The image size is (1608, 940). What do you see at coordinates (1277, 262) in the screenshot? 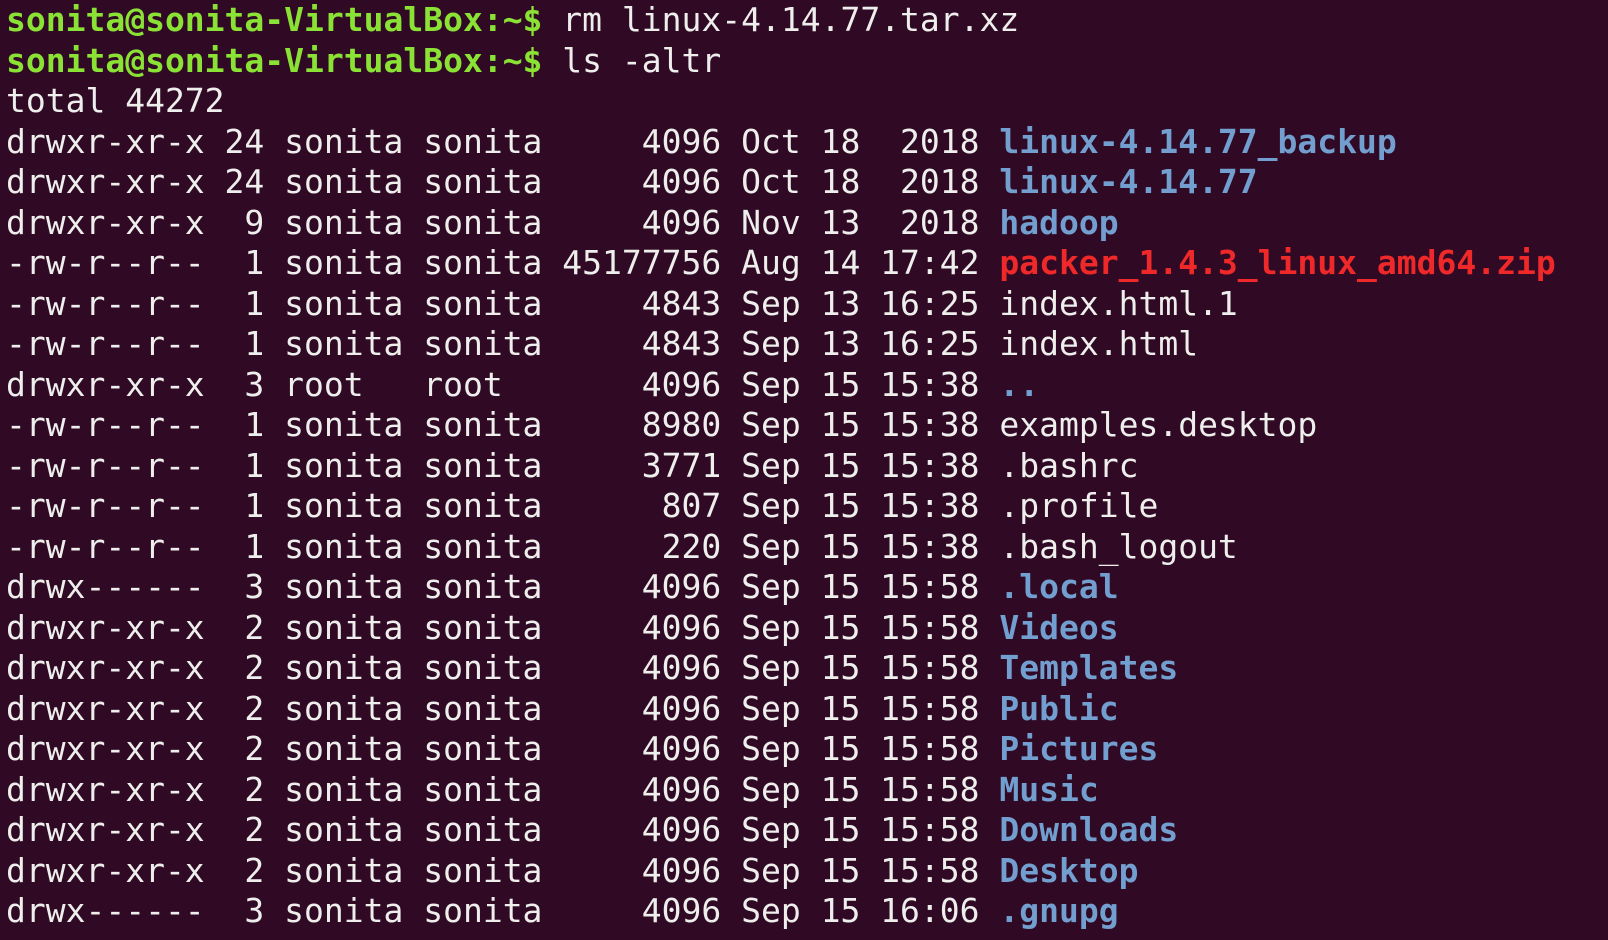
I see `row-filename: packer_1.4.3_linux_amd64.zip` at bounding box center [1277, 262].